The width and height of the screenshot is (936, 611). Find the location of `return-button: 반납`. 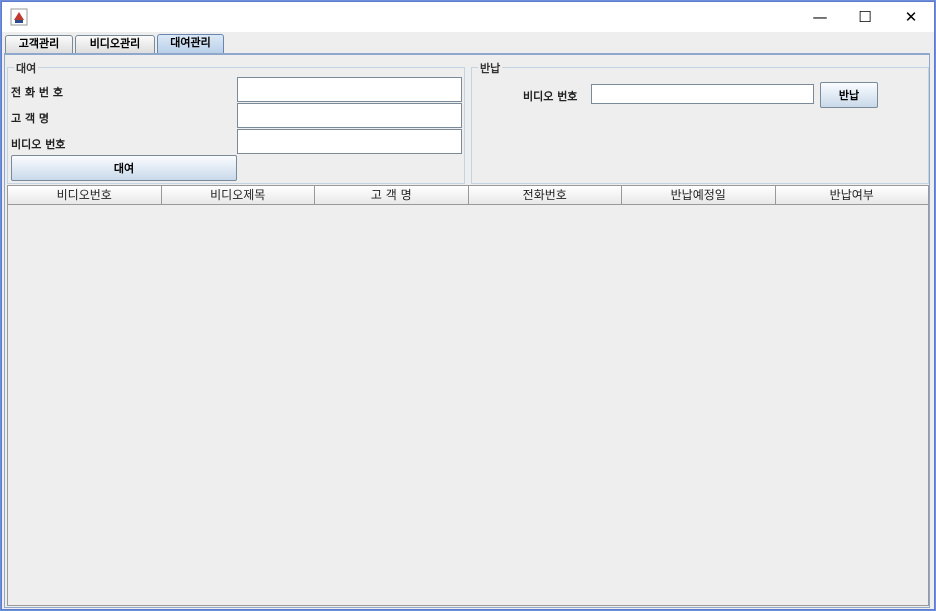

return-button: 반납 is located at coordinates (849, 95).